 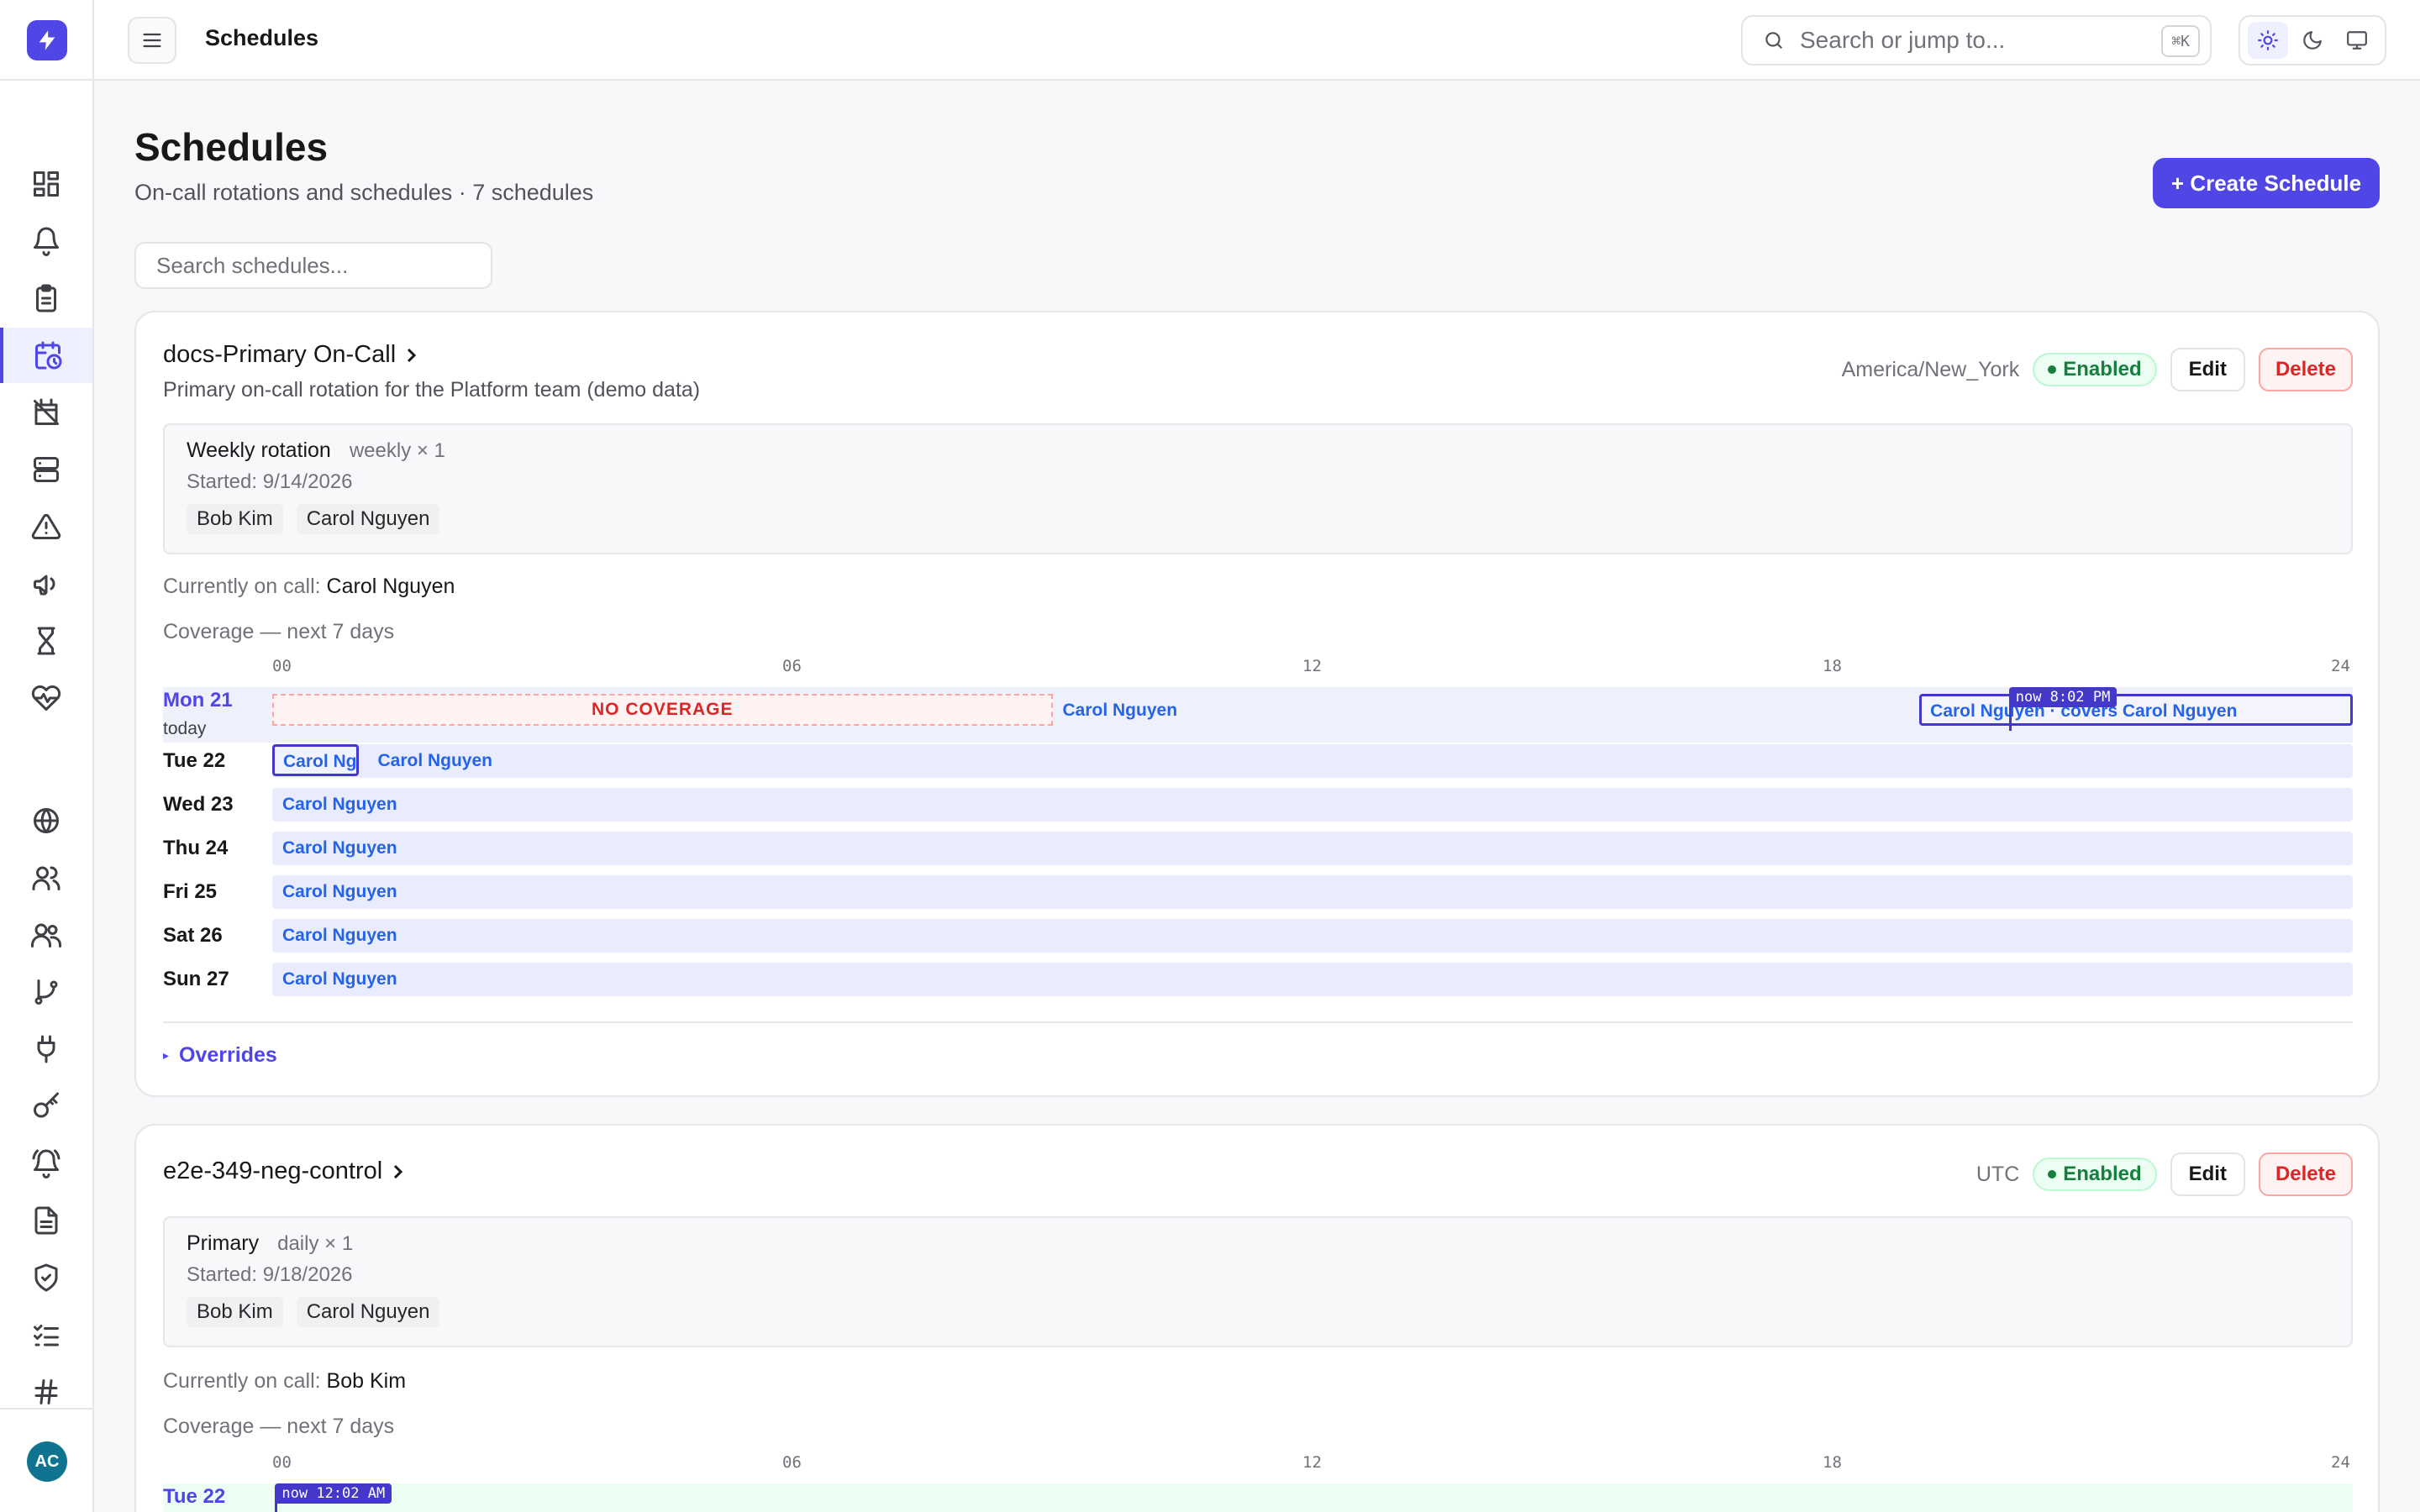 What do you see at coordinates (320, 761) in the screenshot?
I see `override-label: Carol Nguyen` at bounding box center [320, 761].